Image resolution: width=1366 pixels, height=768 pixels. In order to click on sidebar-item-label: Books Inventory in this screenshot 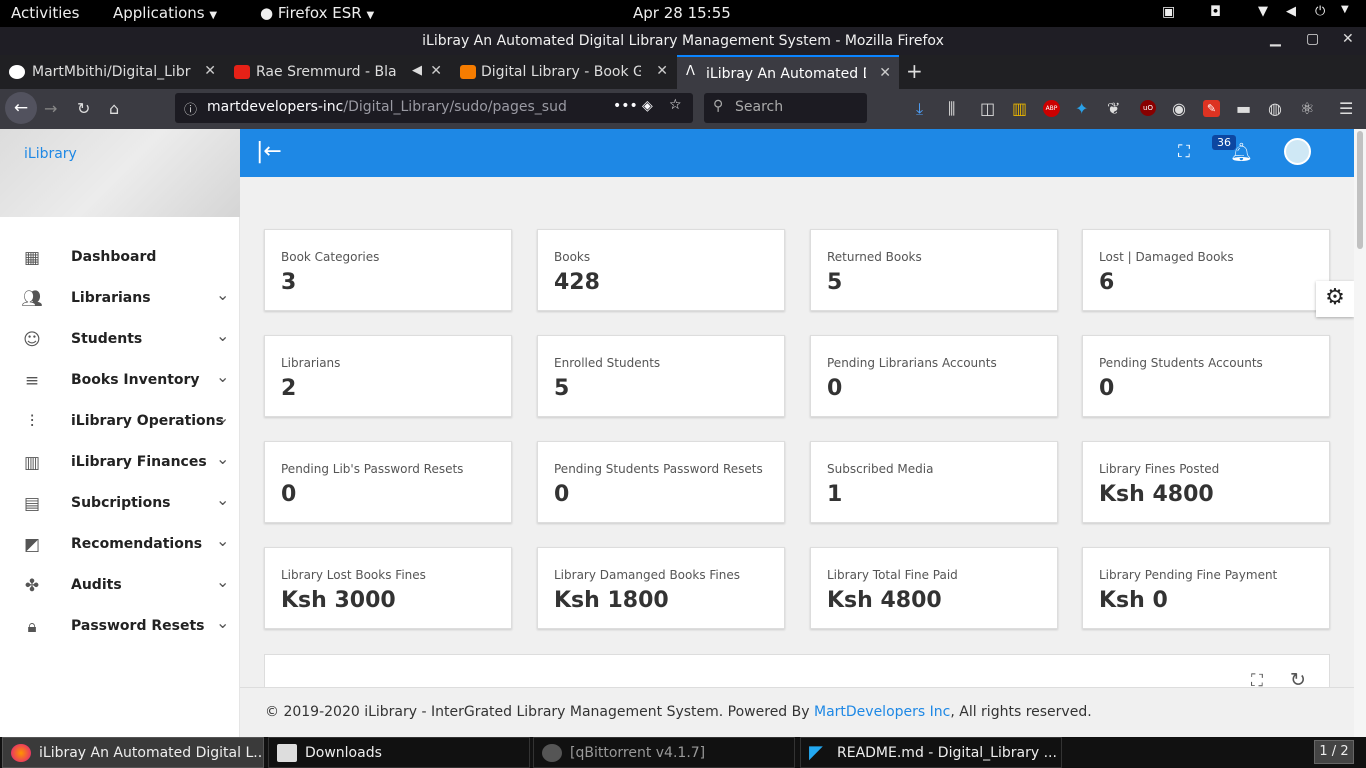, I will do `click(135, 380)`.